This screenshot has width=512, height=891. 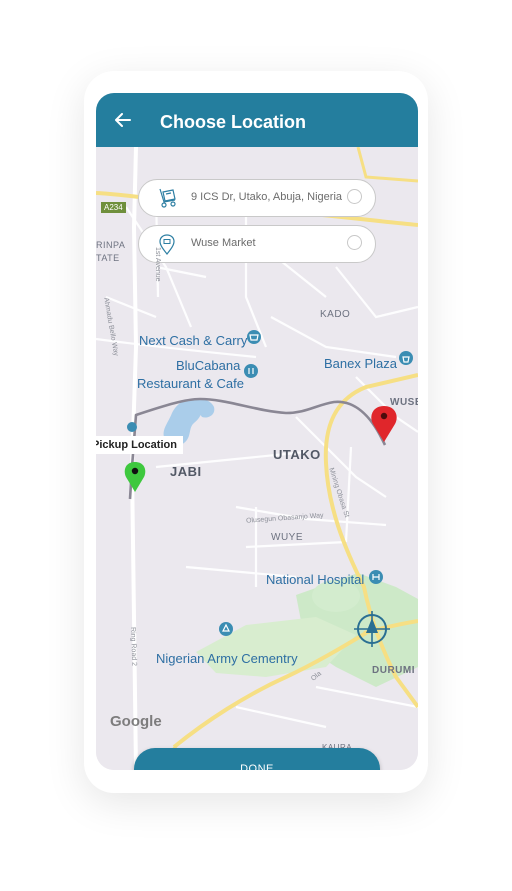 What do you see at coordinates (227, 658) in the screenshot?
I see `place-label-army-cemetery: Nigerian Army Cementry` at bounding box center [227, 658].